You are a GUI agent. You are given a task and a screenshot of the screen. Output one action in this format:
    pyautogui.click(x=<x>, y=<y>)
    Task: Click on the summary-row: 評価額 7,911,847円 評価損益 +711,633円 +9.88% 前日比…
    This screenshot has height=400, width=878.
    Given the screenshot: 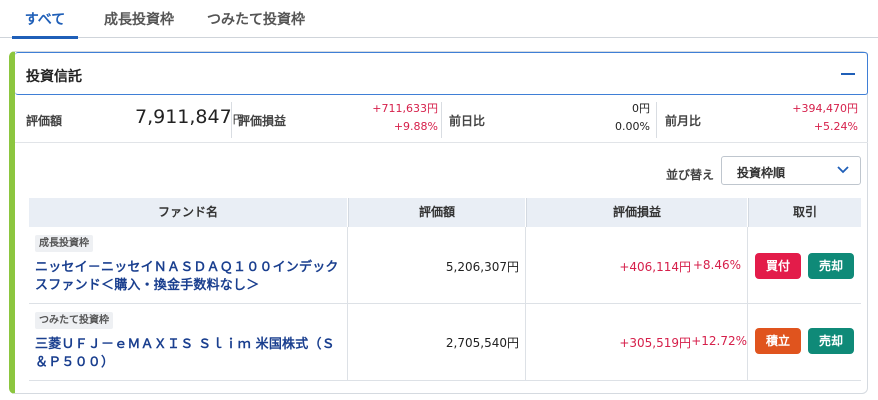 What is the action you would take?
    pyautogui.click(x=441, y=119)
    